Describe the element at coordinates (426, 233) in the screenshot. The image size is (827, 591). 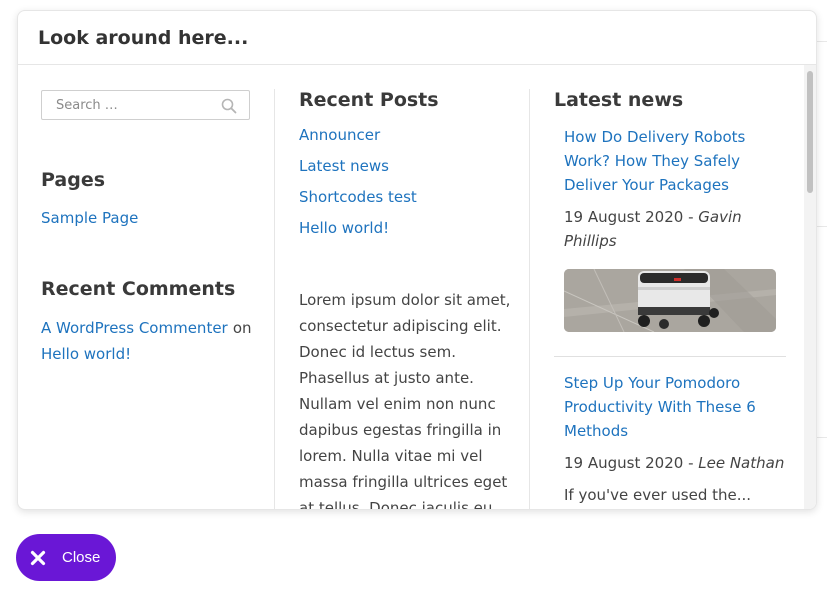
I see `list-item: Hello world!` at that location.